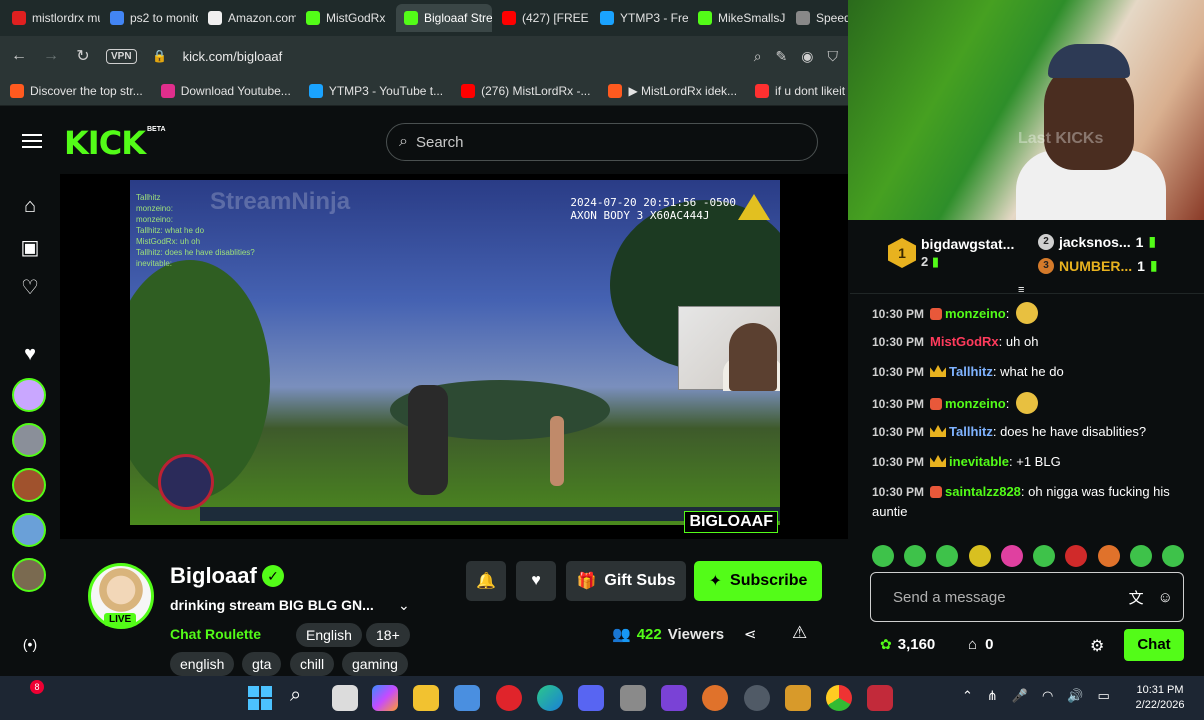  I want to click on collapse-icon: ≡, so click(1021, 290).